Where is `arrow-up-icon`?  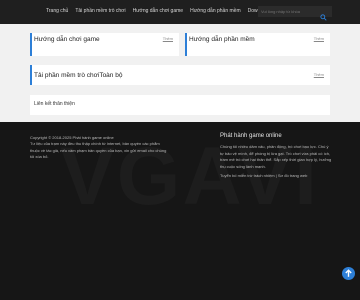 arrow-up-icon is located at coordinates (348, 273).